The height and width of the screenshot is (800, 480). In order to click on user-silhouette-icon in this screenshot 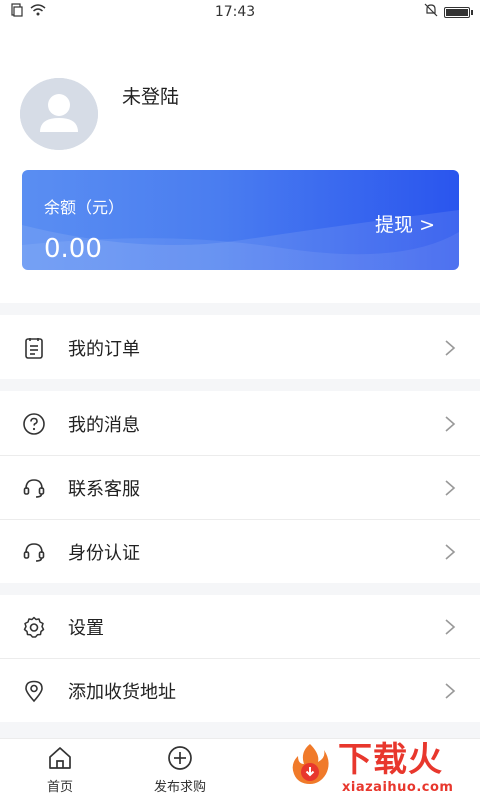, I will do `click(59, 114)`.